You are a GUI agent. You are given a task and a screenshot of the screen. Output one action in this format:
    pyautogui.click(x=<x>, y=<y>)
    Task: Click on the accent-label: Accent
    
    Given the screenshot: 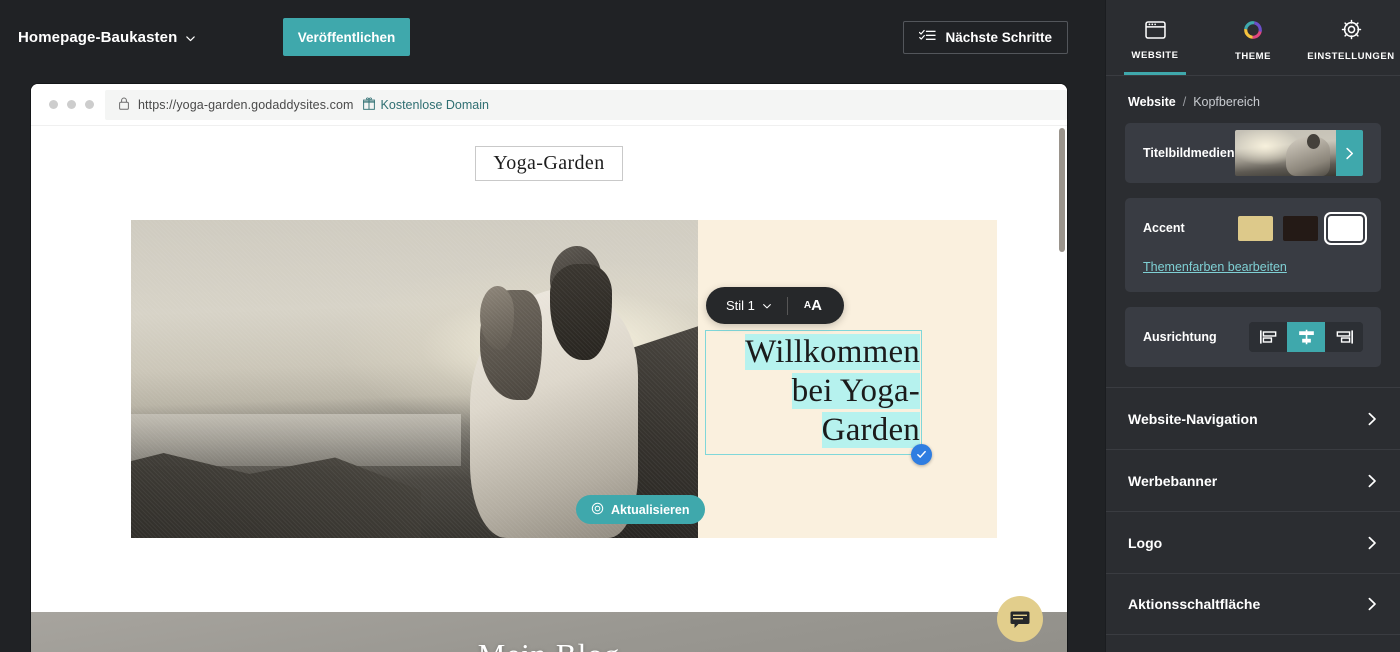 What is the action you would take?
    pyautogui.click(x=1164, y=228)
    